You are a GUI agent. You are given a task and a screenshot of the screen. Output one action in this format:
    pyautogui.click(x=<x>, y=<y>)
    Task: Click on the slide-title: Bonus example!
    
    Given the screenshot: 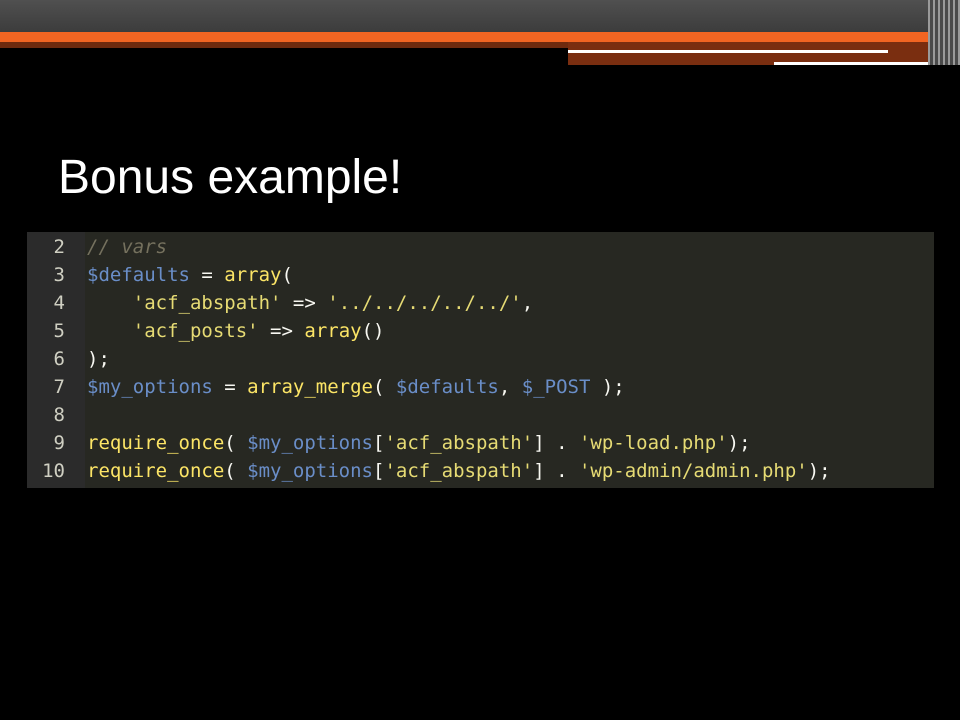 What is the action you would take?
    pyautogui.click(x=230, y=177)
    